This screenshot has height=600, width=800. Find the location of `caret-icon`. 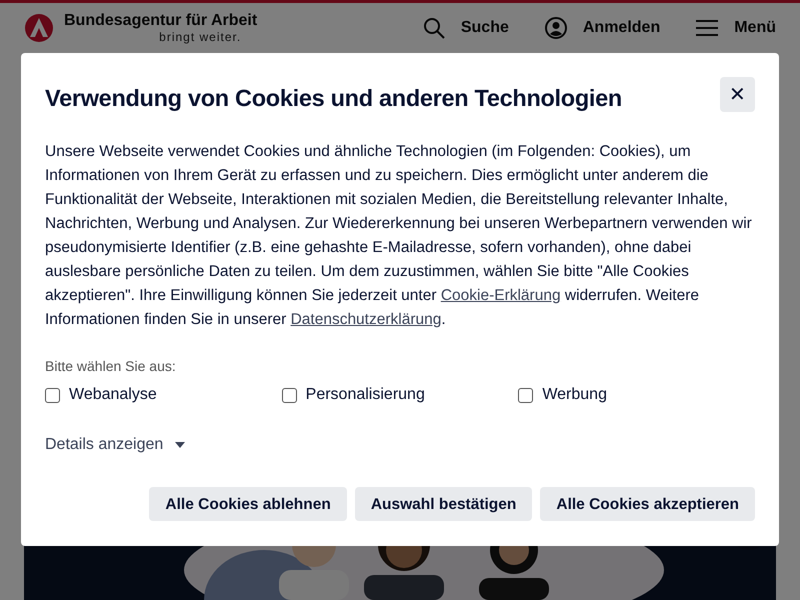

caret-icon is located at coordinates (180, 445).